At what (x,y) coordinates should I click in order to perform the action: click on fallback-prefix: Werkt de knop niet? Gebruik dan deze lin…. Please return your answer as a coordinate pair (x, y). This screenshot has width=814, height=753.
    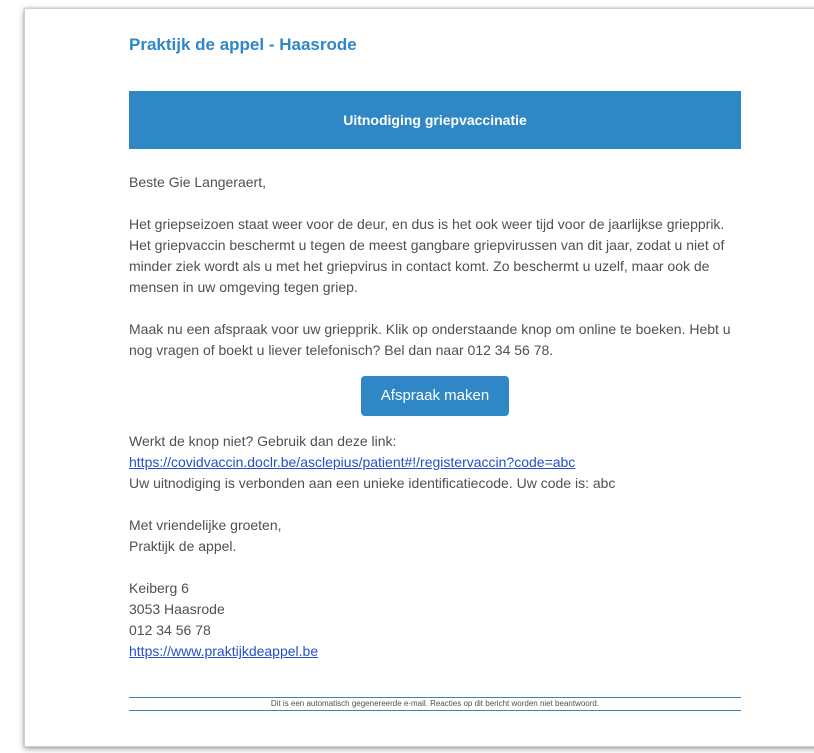
    Looking at the image, I should click on (263, 441).